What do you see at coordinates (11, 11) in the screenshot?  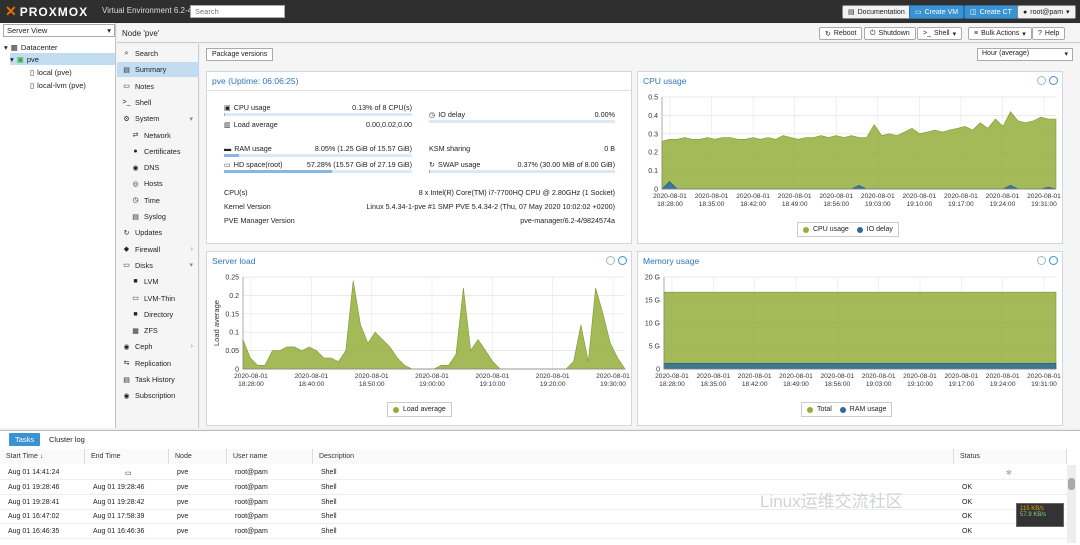 I see `proxmox-x-icon: ✕` at bounding box center [11, 11].